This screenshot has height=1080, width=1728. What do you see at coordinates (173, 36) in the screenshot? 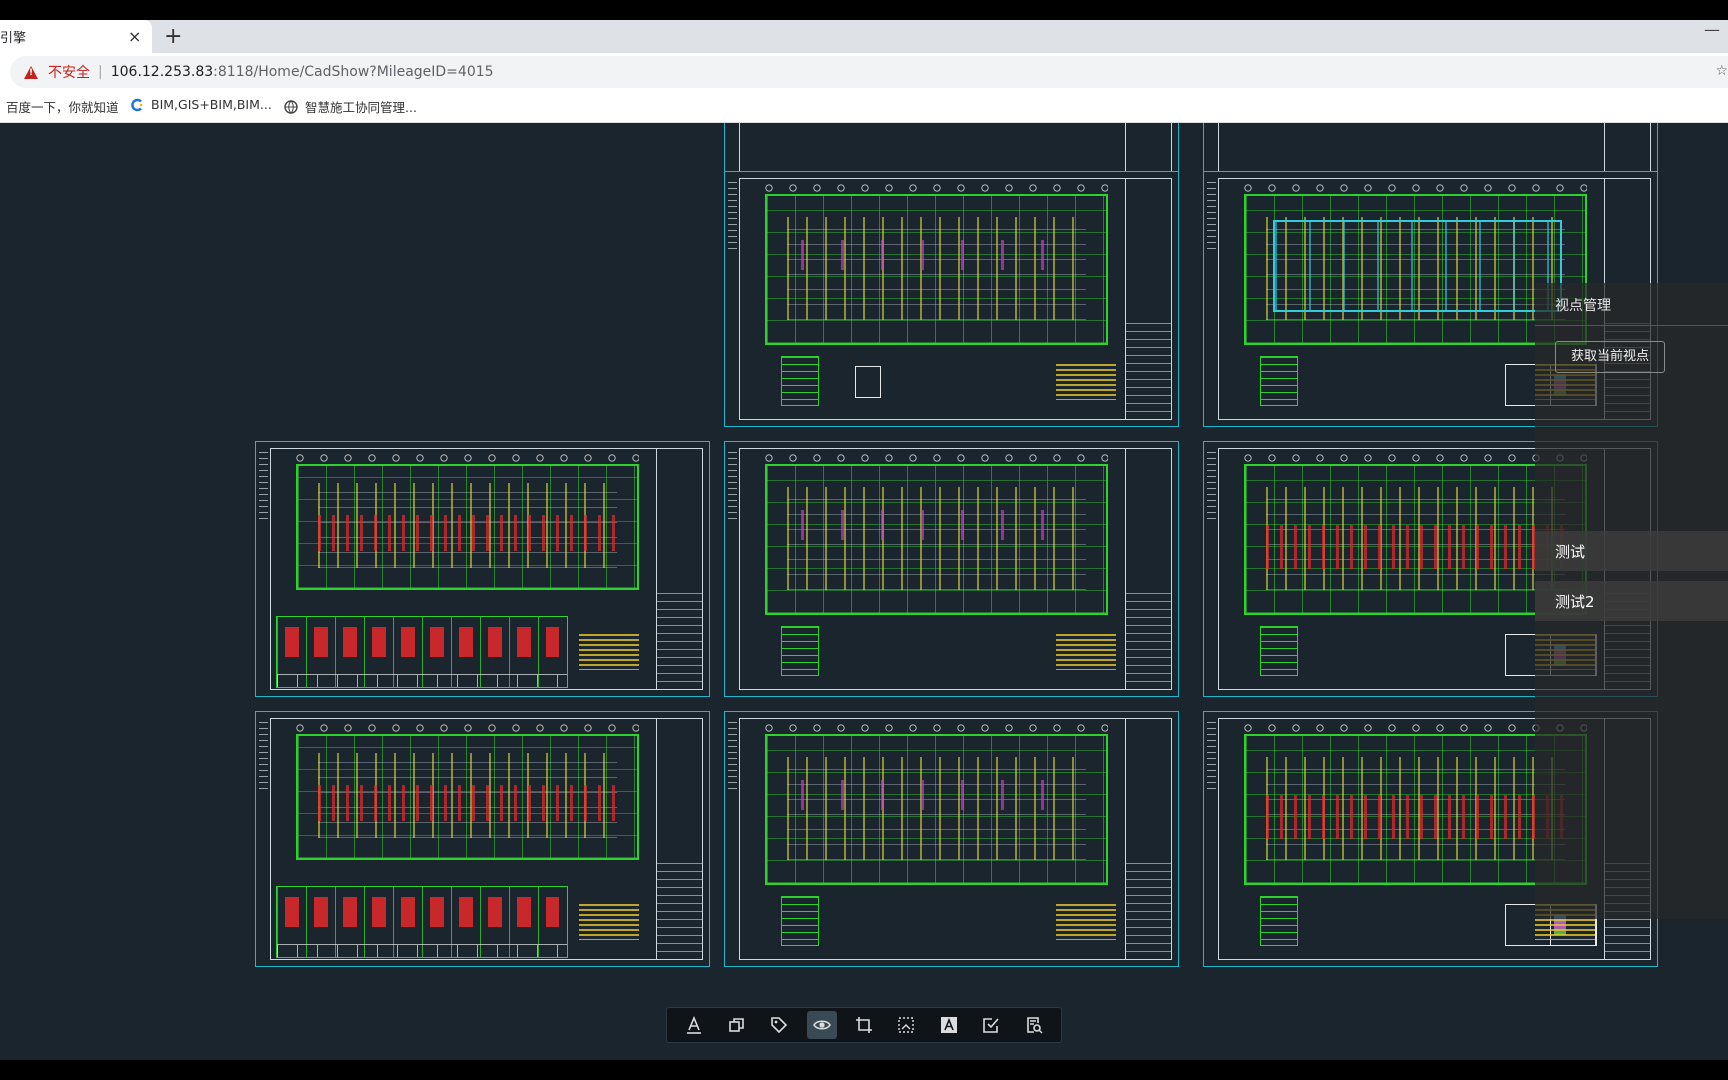
I see `new-tab-icon: +` at bounding box center [173, 36].